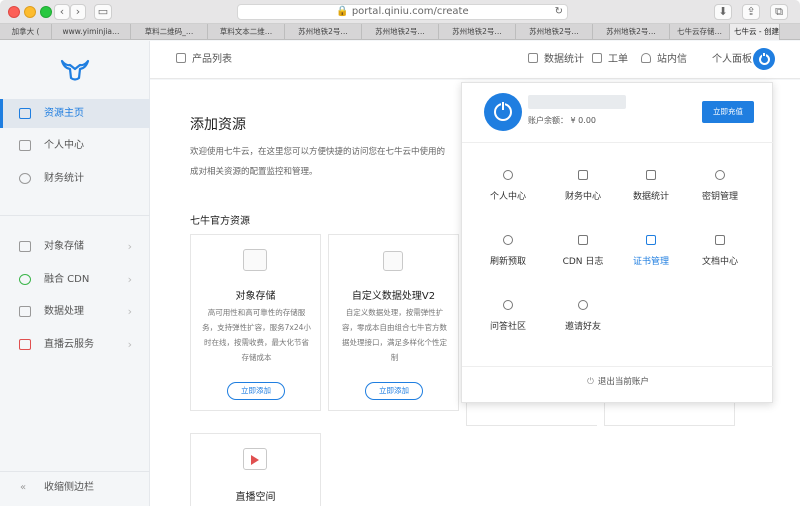  What do you see at coordinates (394, 391) in the screenshot?
I see `add-dataproc-button: 立即添加` at bounding box center [394, 391].